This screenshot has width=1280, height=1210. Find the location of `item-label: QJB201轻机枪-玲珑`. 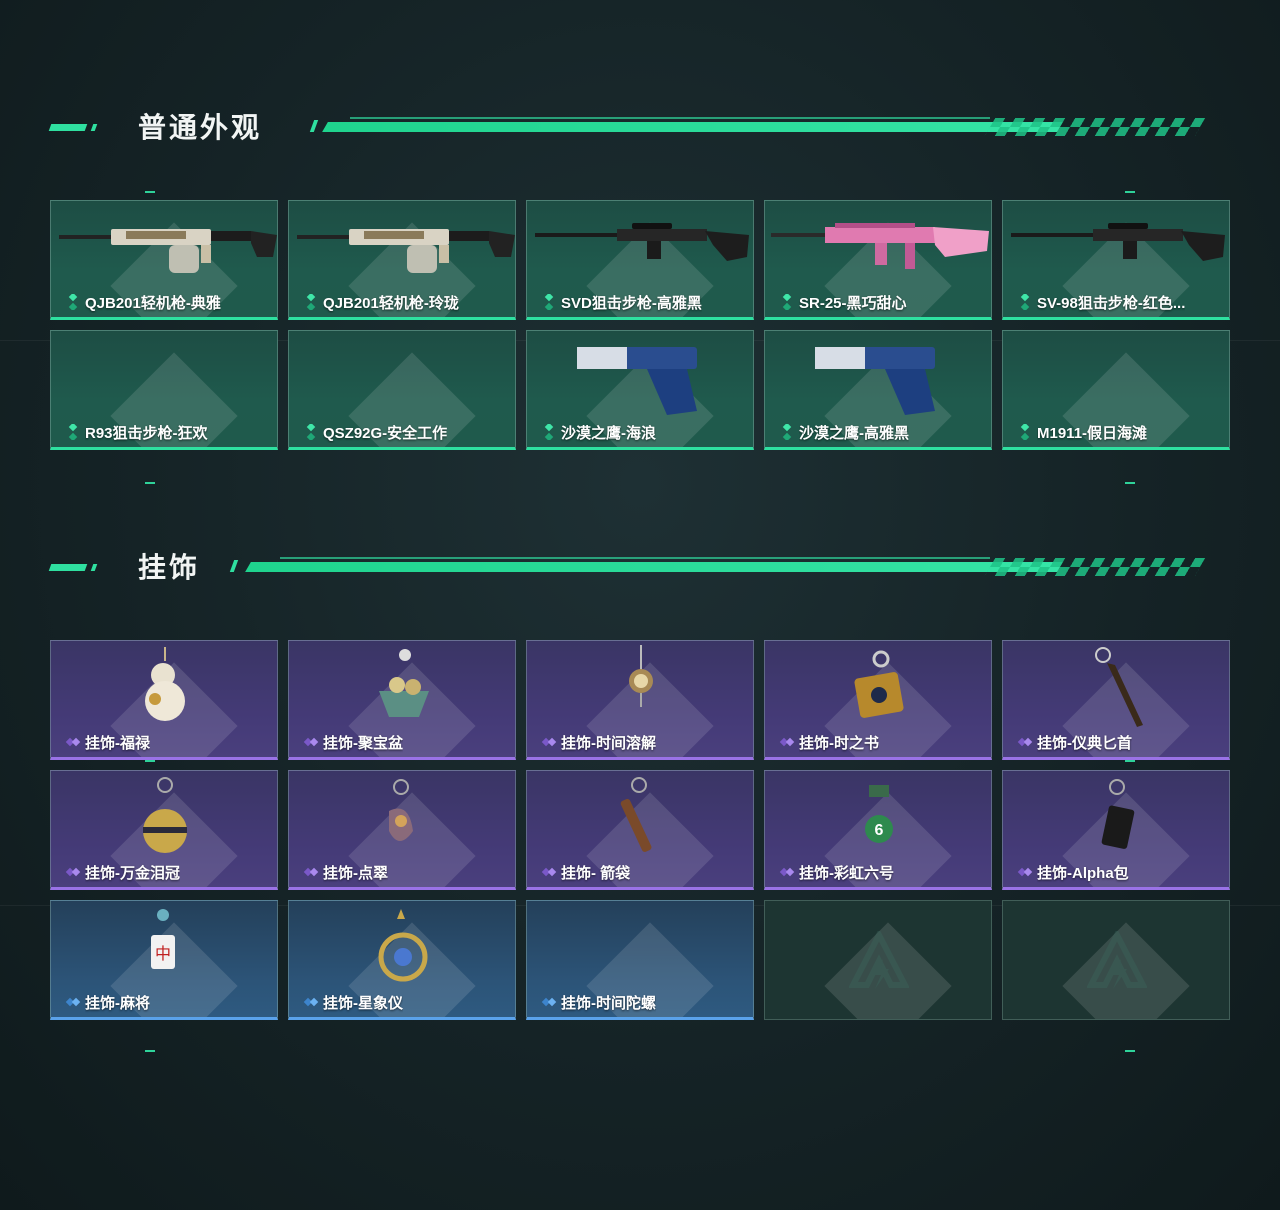

item-label: QJB201轻机枪-玲珑 is located at coordinates (391, 303).